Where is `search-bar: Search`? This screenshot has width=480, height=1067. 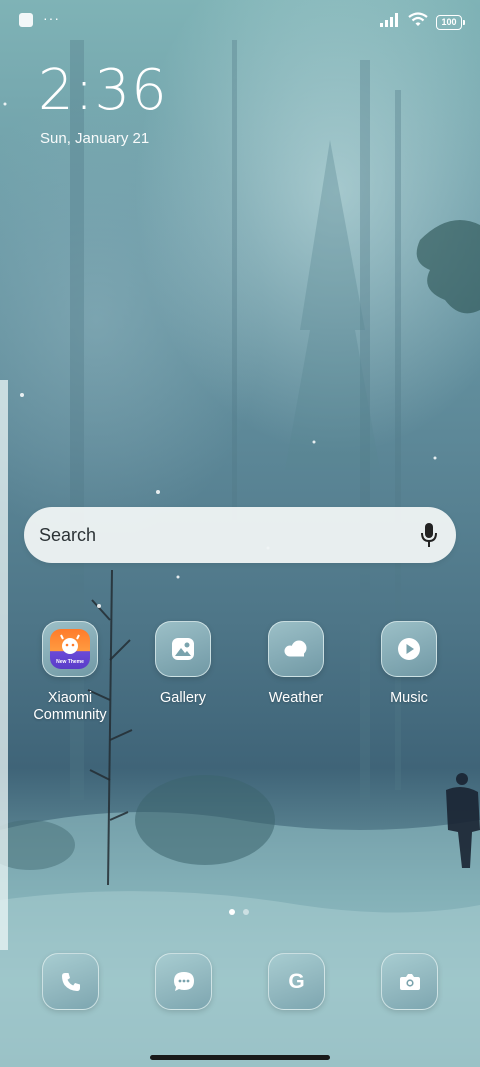 search-bar: Search is located at coordinates (240, 535).